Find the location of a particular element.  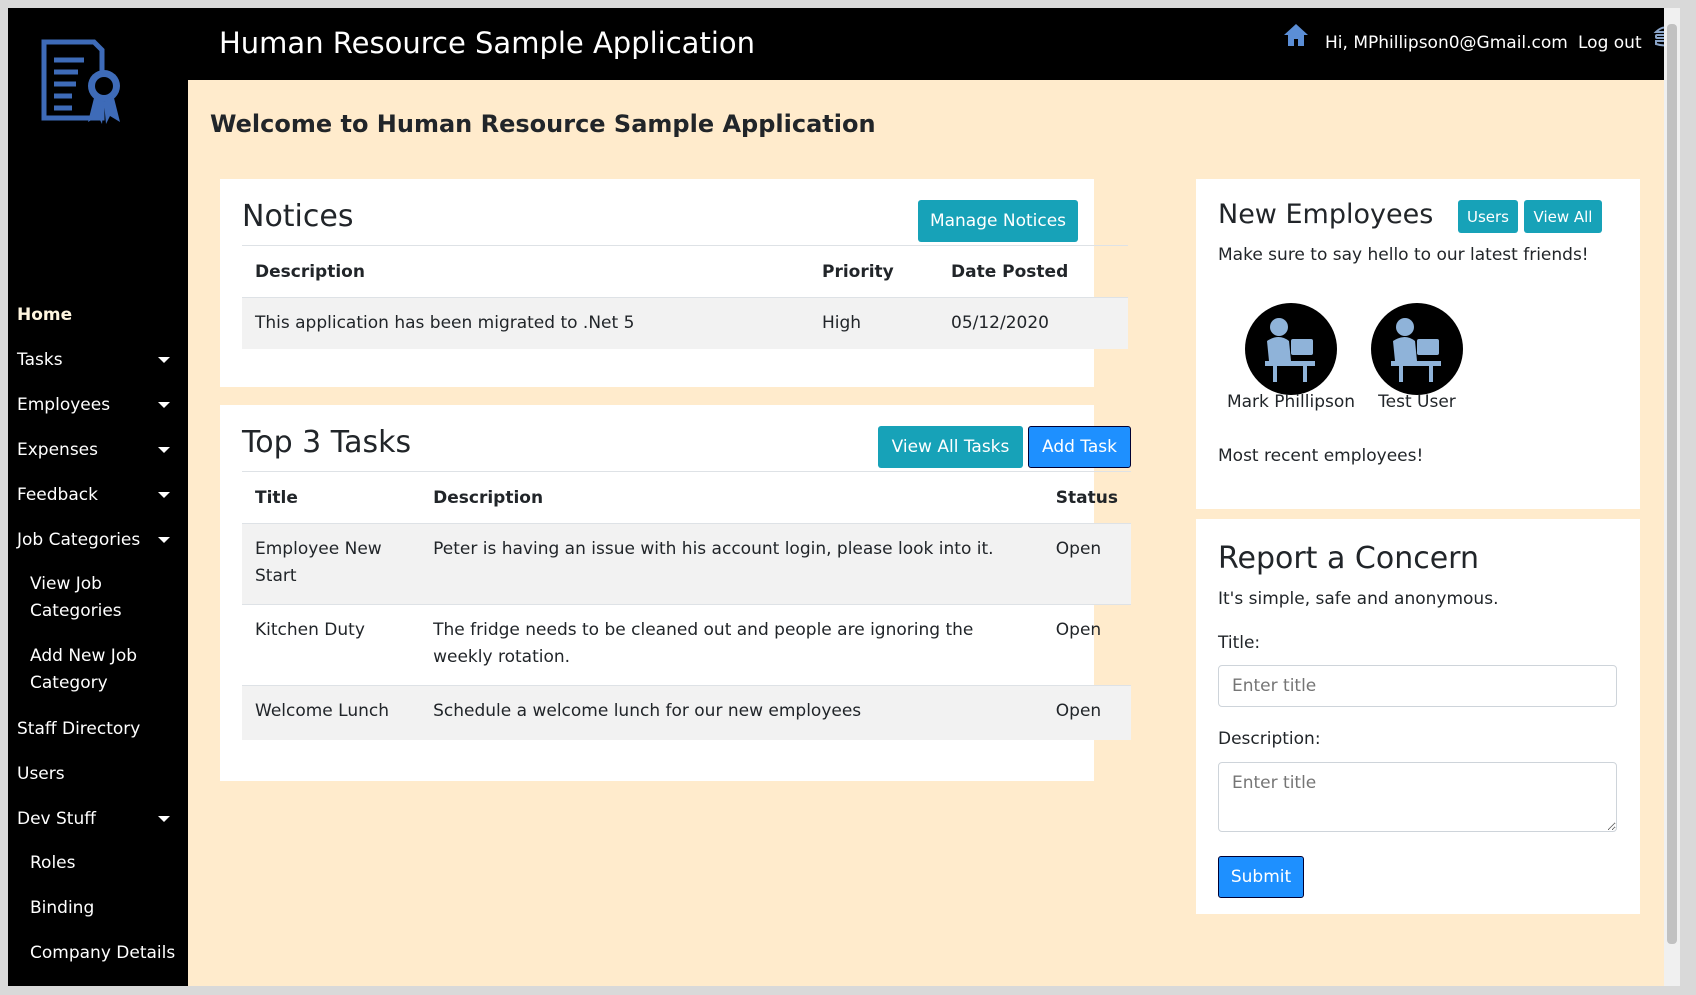

sidebar-subitem-view-job-categories: View Job Categories is located at coordinates (98, 598).